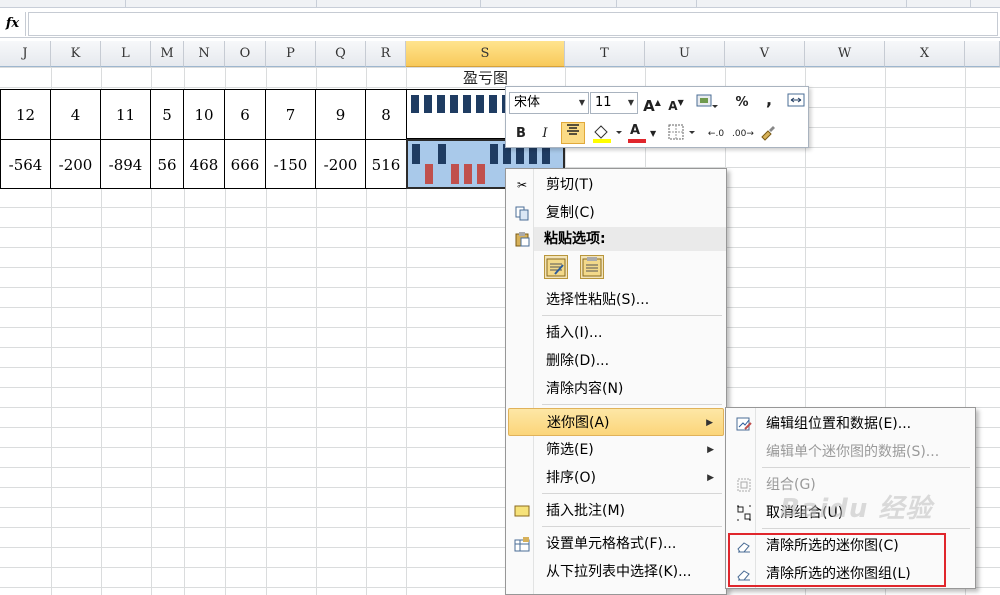 The image size is (1000, 595). What do you see at coordinates (616, 185) in the screenshot?
I see `menu-item-cut: ✂ 剪切(T)` at bounding box center [616, 185].